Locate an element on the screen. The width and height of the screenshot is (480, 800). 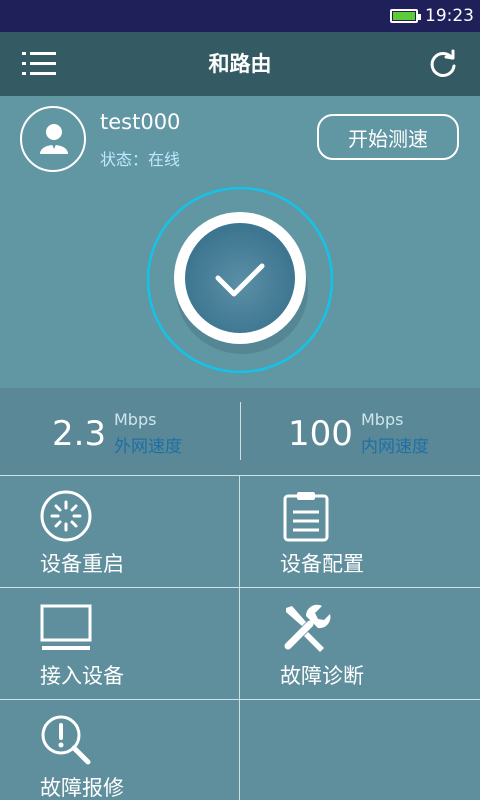
status-label: 状态： is located at coordinates (124, 159).